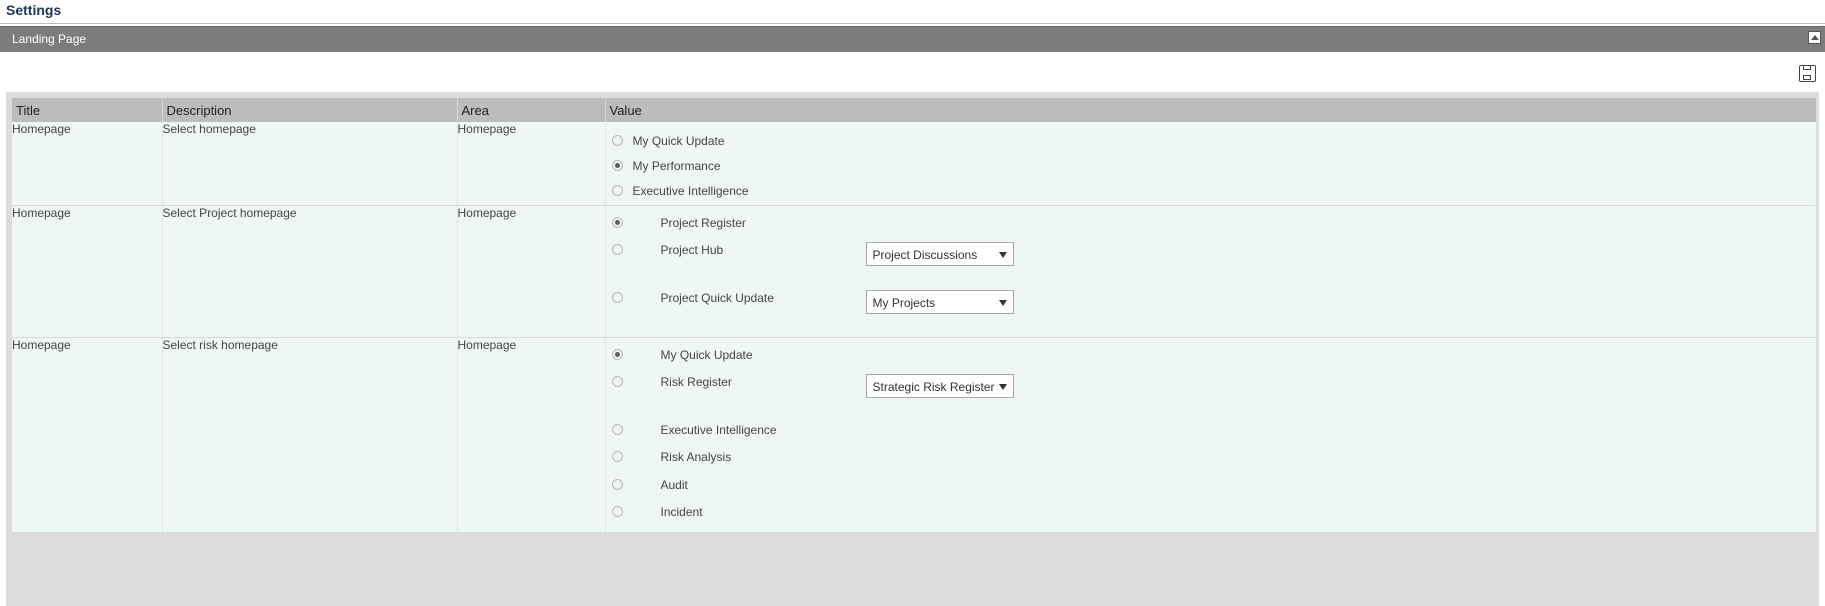 The width and height of the screenshot is (1825, 606). I want to click on radio-option-project-register: Project Register, so click(1211, 224).